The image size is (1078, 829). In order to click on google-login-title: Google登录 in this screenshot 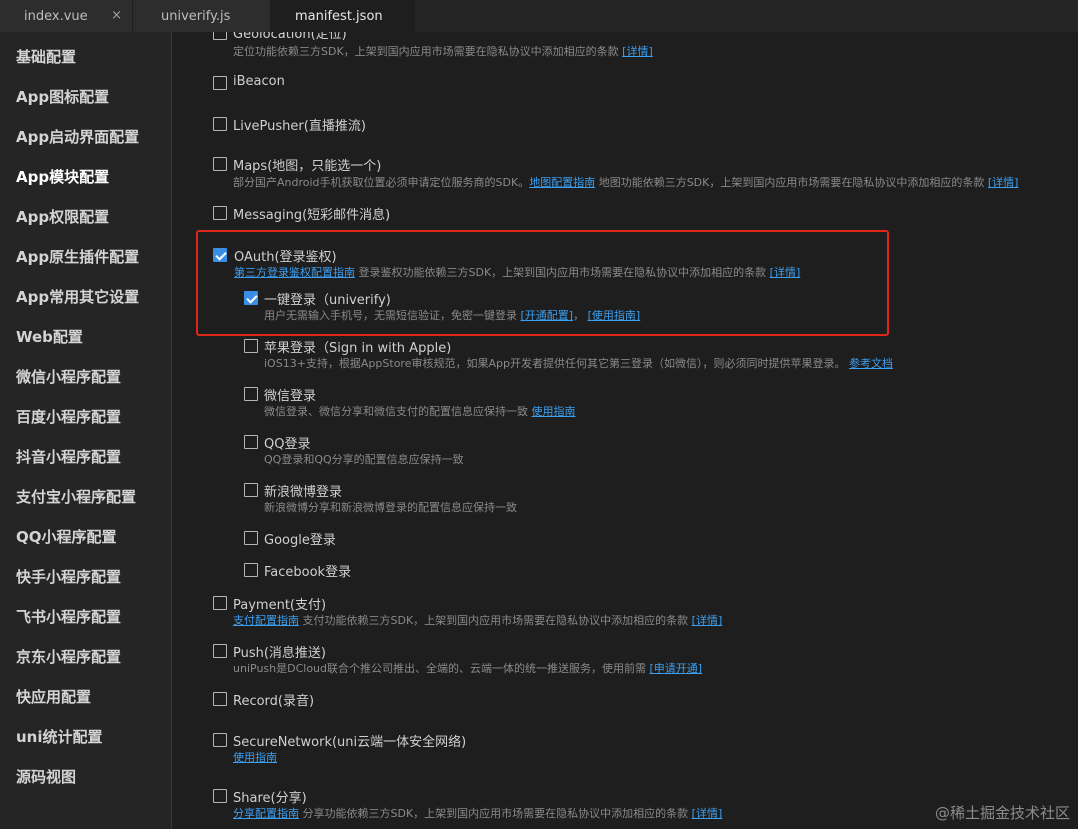, I will do `click(300, 540)`.